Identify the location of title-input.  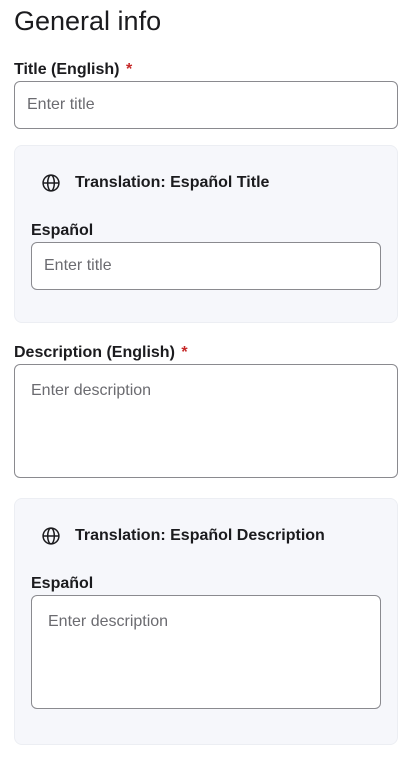
(206, 105).